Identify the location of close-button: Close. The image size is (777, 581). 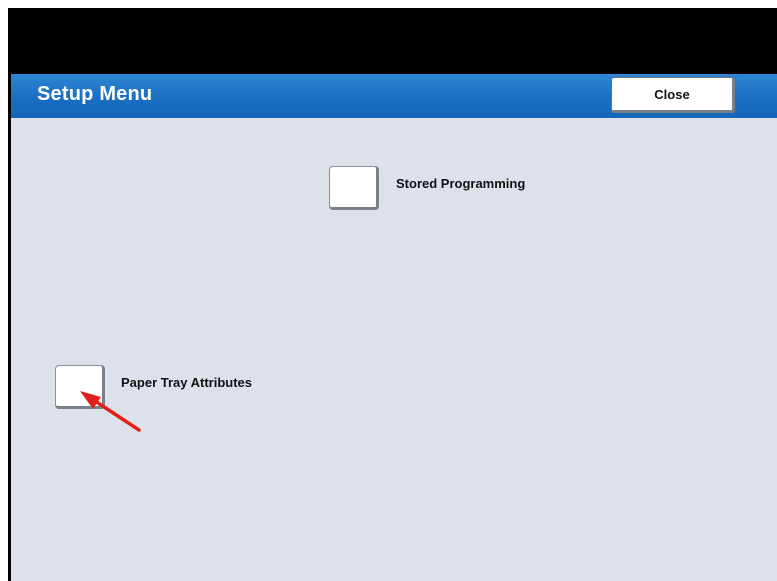
(673, 95).